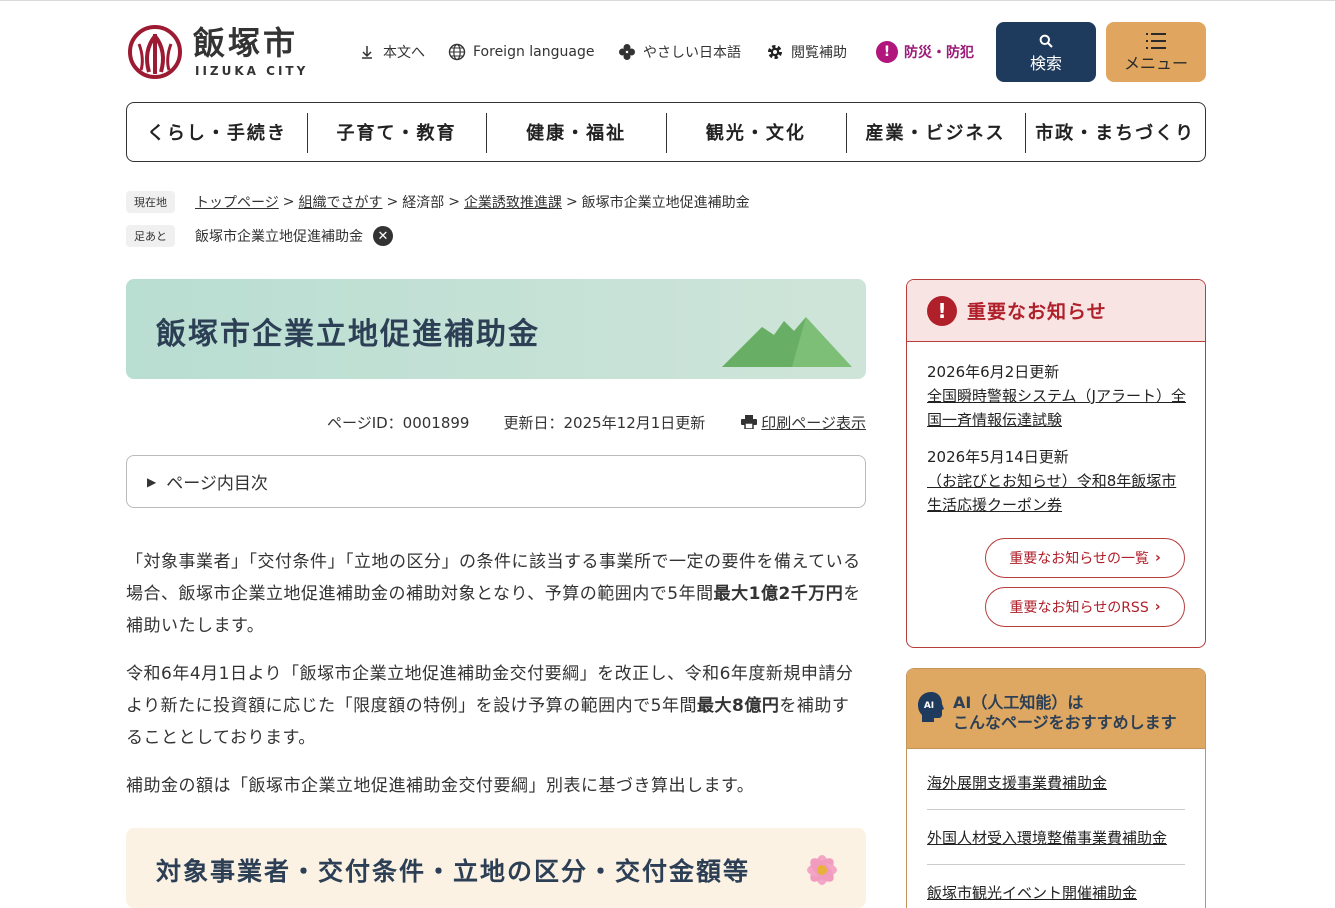 Image resolution: width=1335 pixels, height=908 pixels. Describe the element at coordinates (935, 132) in the screenshot. I see `gnav-item-business: 産業・ビジネス` at that location.